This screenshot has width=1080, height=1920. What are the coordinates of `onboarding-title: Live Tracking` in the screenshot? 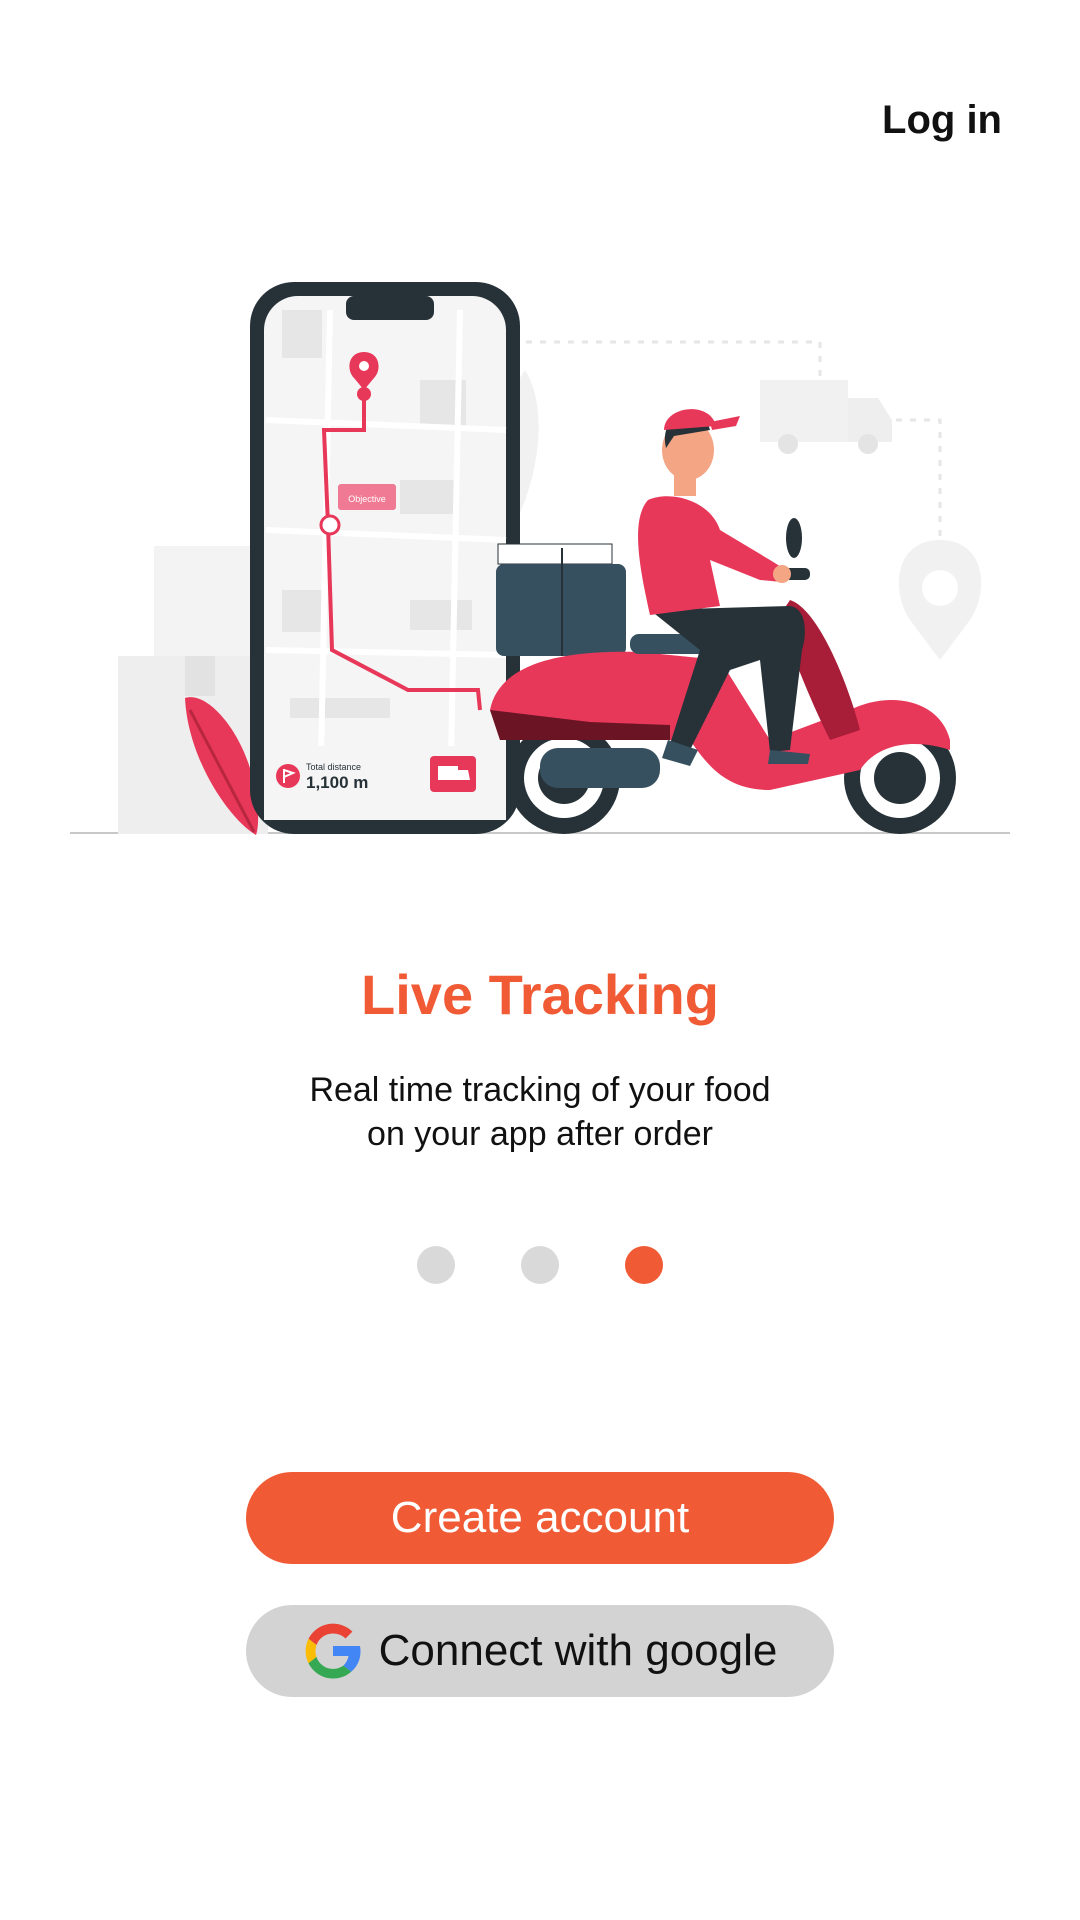 It's located at (540, 994).